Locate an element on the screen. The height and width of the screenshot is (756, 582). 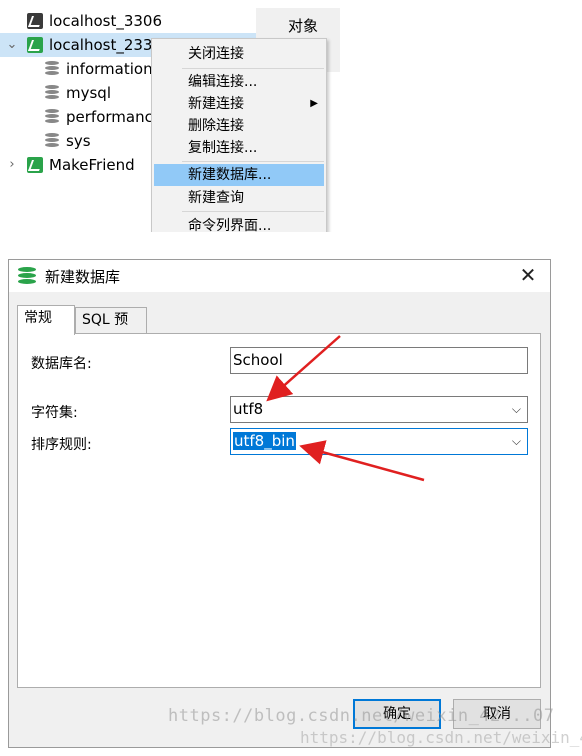
arrow-to-charset is located at coordinates (303, 368).